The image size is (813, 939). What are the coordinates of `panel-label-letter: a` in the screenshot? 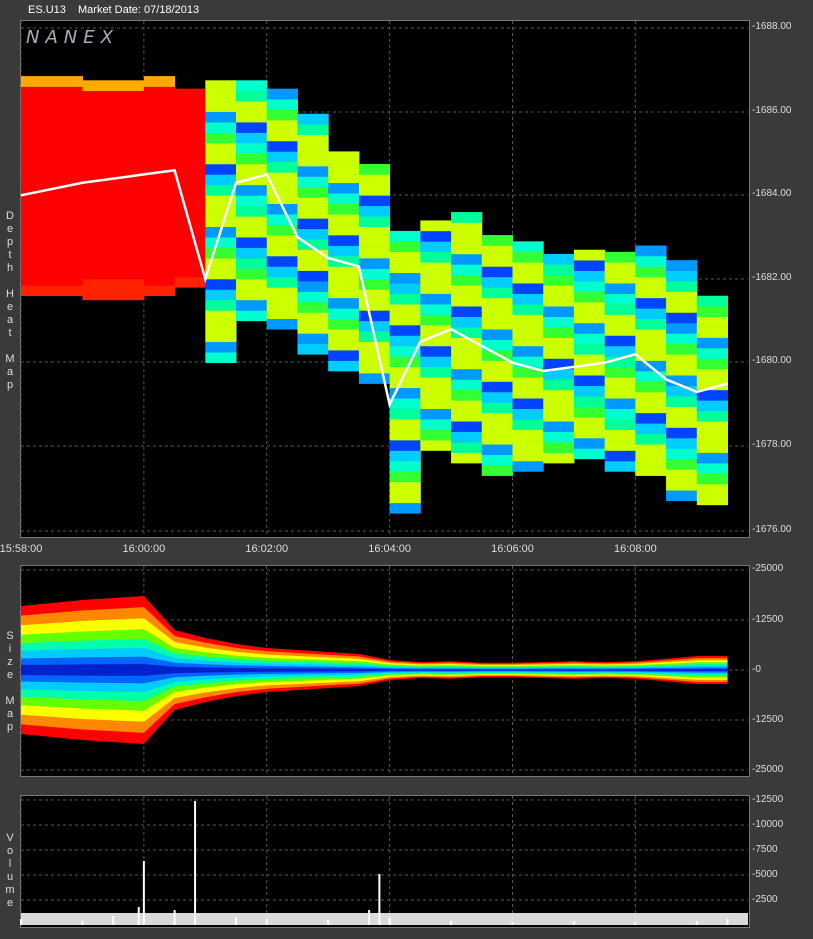 It's located at (10, 320).